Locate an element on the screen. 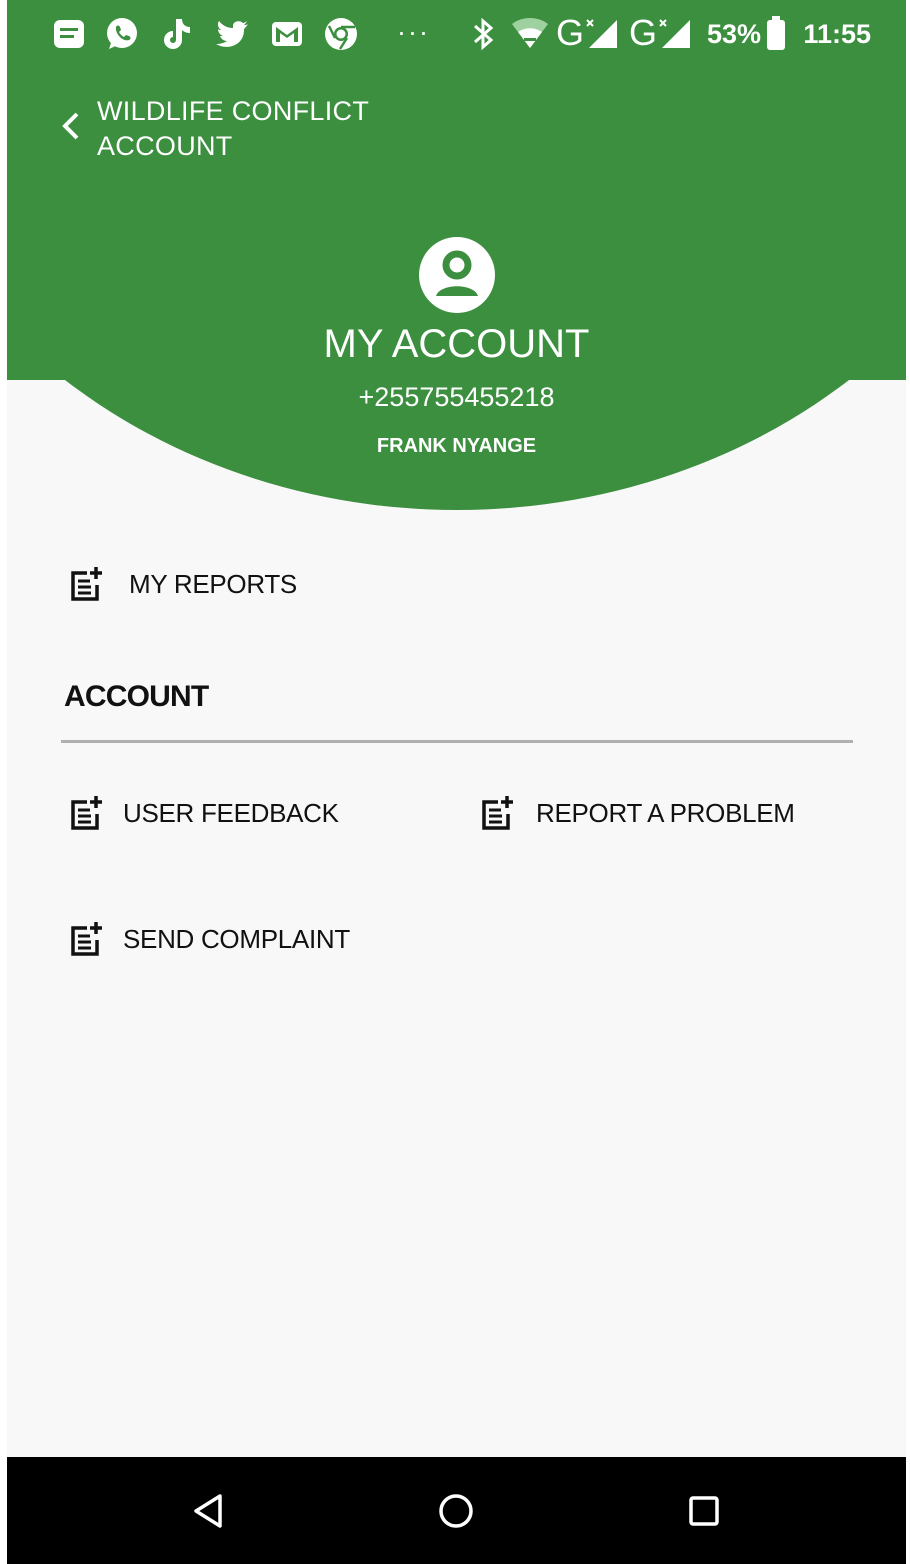 The height and width of the screenshot is (1564, 910). chrome-icon is located at coordinates (341, 34).